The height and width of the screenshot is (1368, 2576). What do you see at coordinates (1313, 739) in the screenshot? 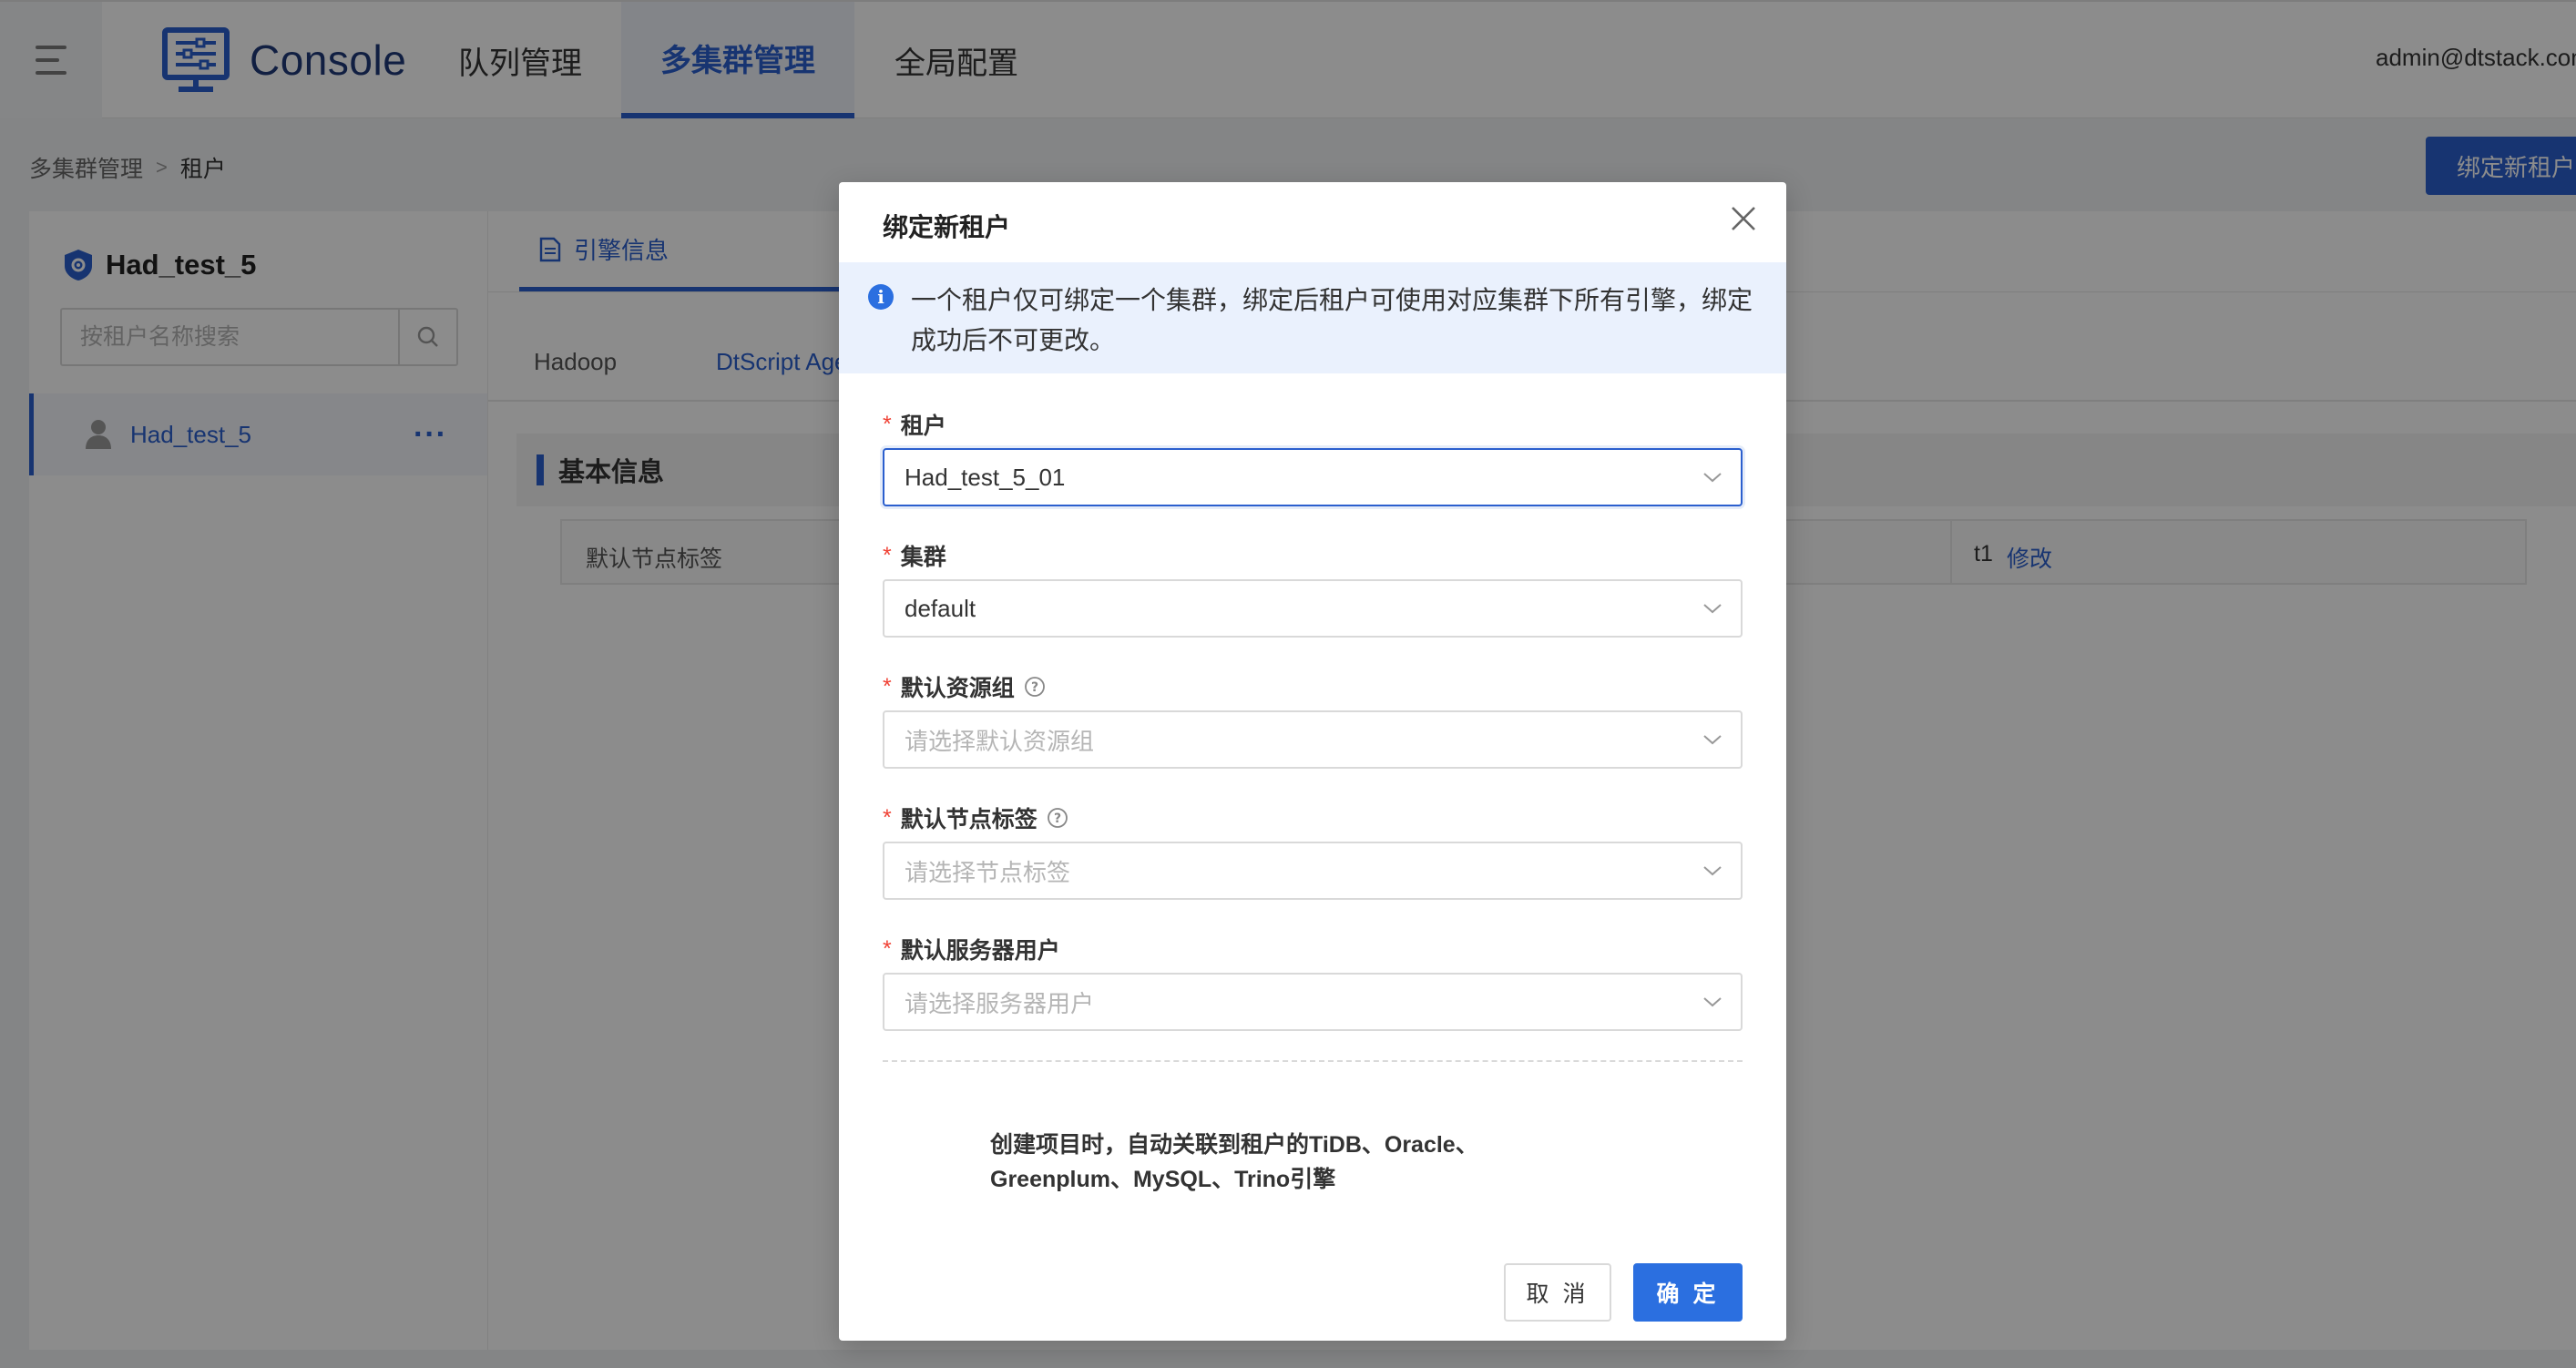
I see `resource-group-select: 请选择默认资源组` at bounding box center [1313, 739].